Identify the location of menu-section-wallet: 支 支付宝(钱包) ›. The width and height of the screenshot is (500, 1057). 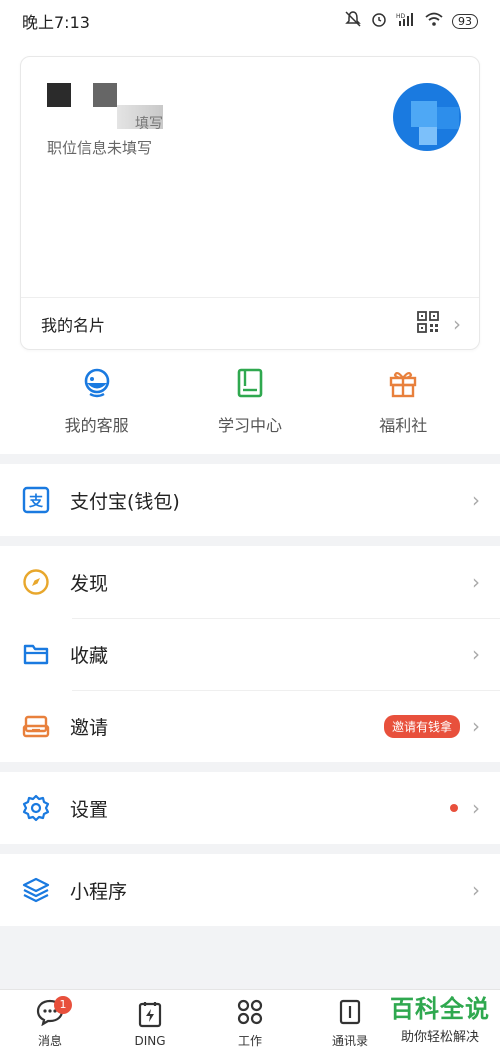
(250, 500).